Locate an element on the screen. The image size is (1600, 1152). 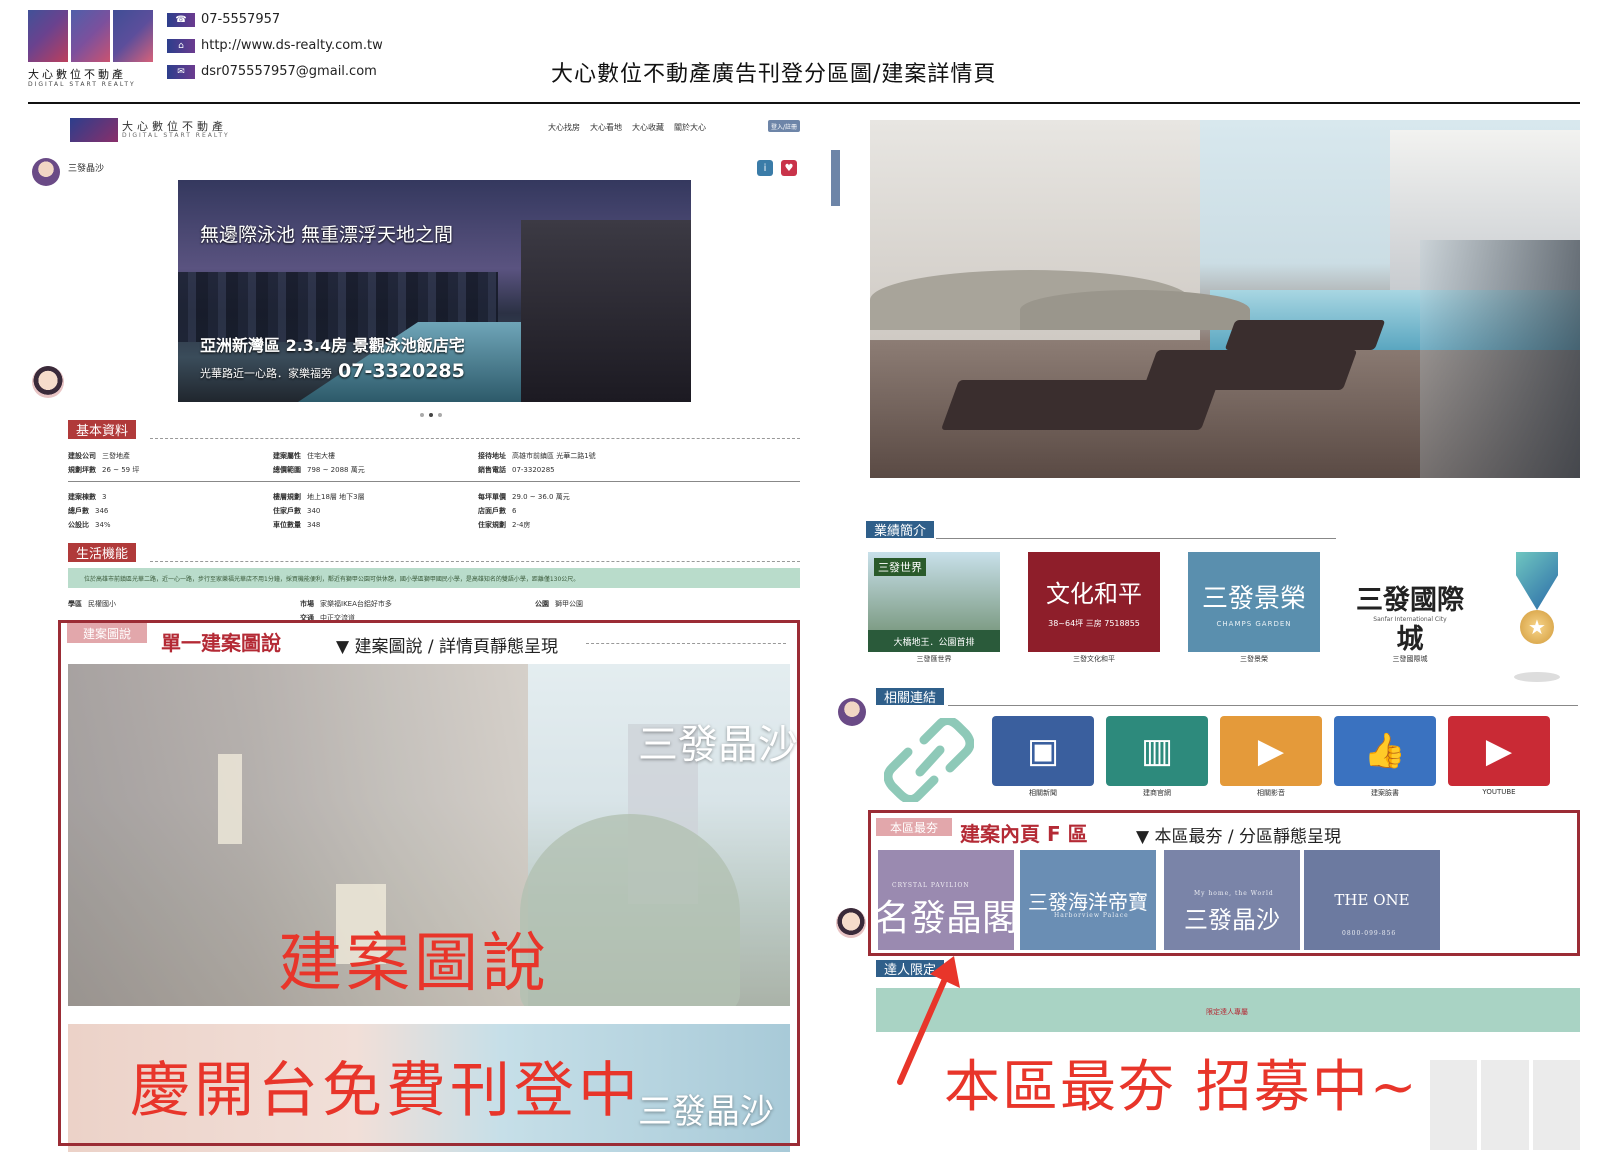
info-item: 總價範圍 798 ~ 2088 萬元 is located at coordinates (319, 470).